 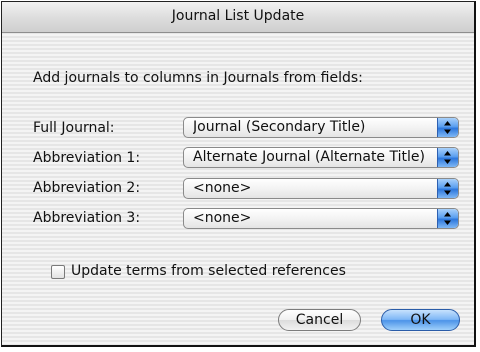 What do you see at coordinates (208, 271) in the screenshot?
I see `update-terms-label: Update terms from selected references` at bounding box center [208, 271].